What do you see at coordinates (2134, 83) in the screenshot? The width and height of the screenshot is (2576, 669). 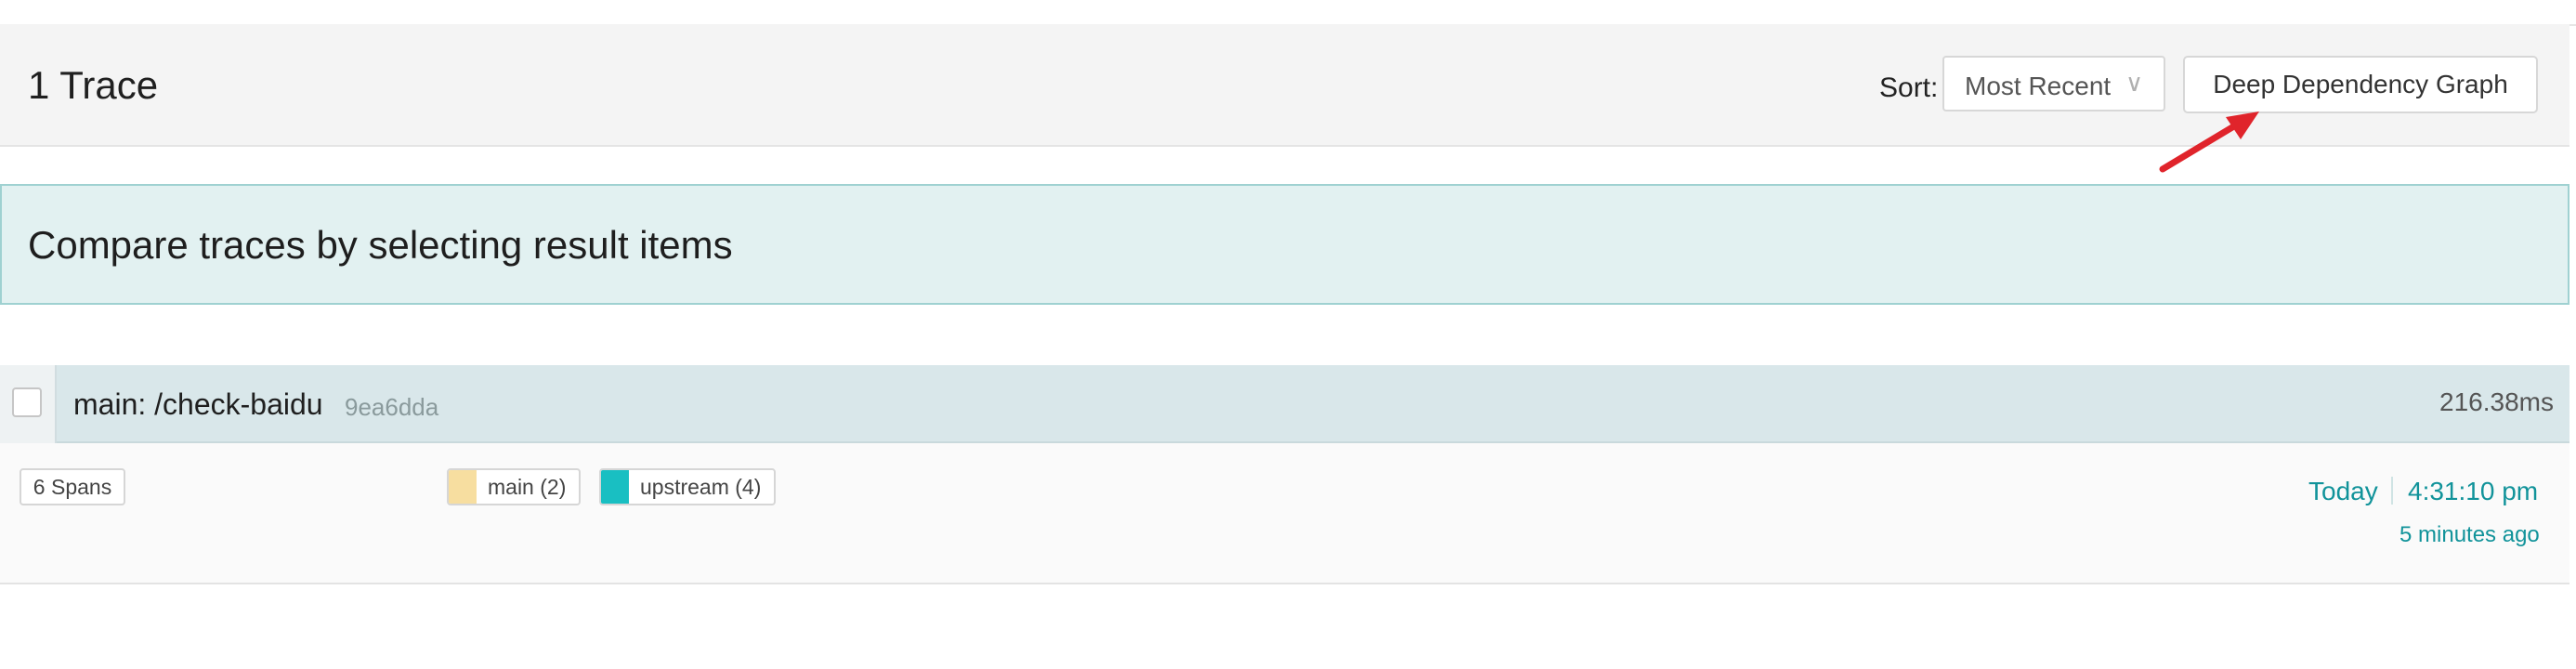 I see `chevron-down-icon: ∨` at bounding box center [2134, 83].